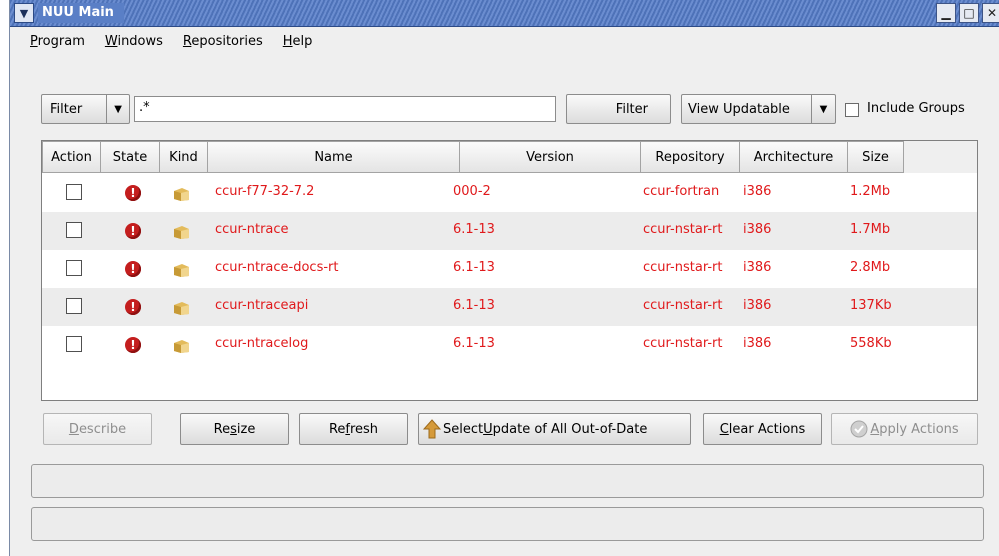 The width and height of the screenshot is (999, 556). Describe the element at coordinates (262, 343) in the screenshot. I see `package-name: ccur-ntracelog` at that location.